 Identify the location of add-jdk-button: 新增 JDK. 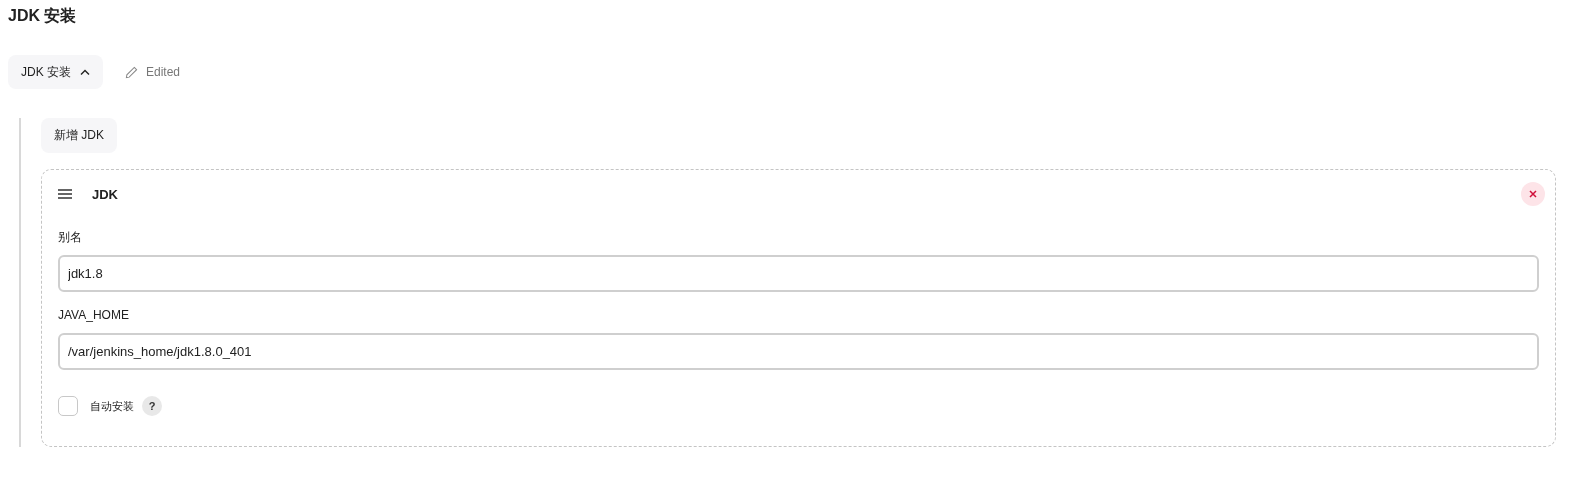
(79, 135).